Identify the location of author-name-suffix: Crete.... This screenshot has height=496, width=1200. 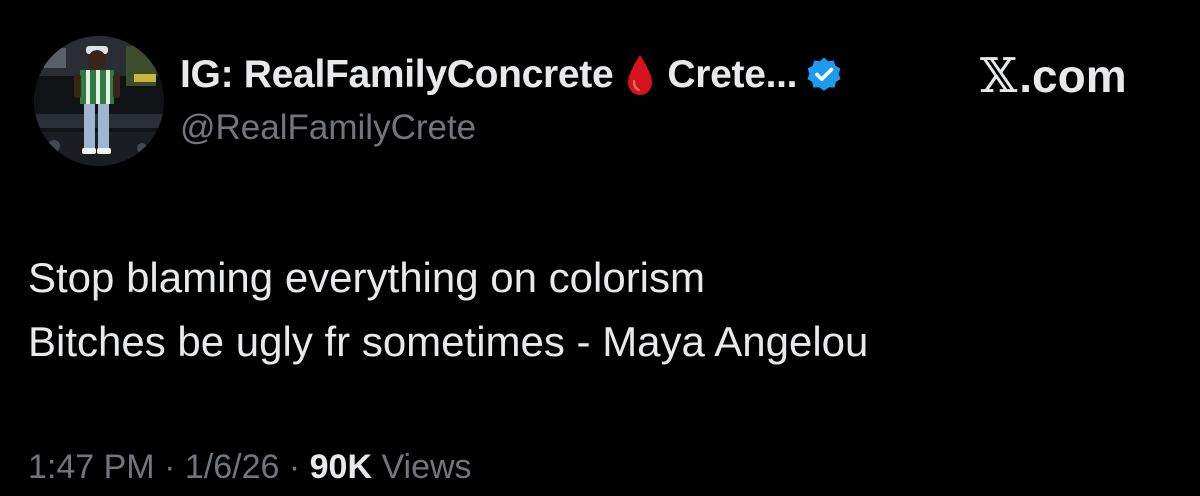
(732, 75).